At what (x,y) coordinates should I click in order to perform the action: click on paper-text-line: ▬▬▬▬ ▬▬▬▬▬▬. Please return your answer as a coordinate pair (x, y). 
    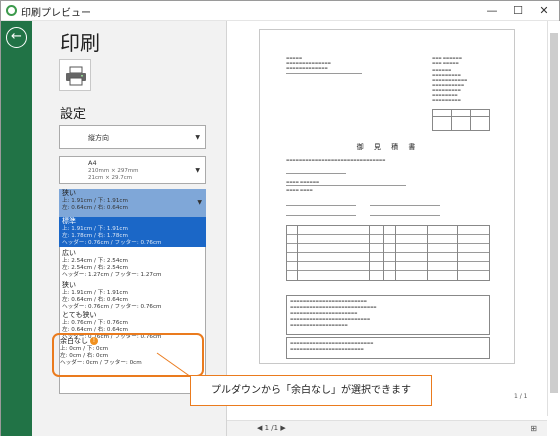
    Looking at the image, I should click on (303, 182).